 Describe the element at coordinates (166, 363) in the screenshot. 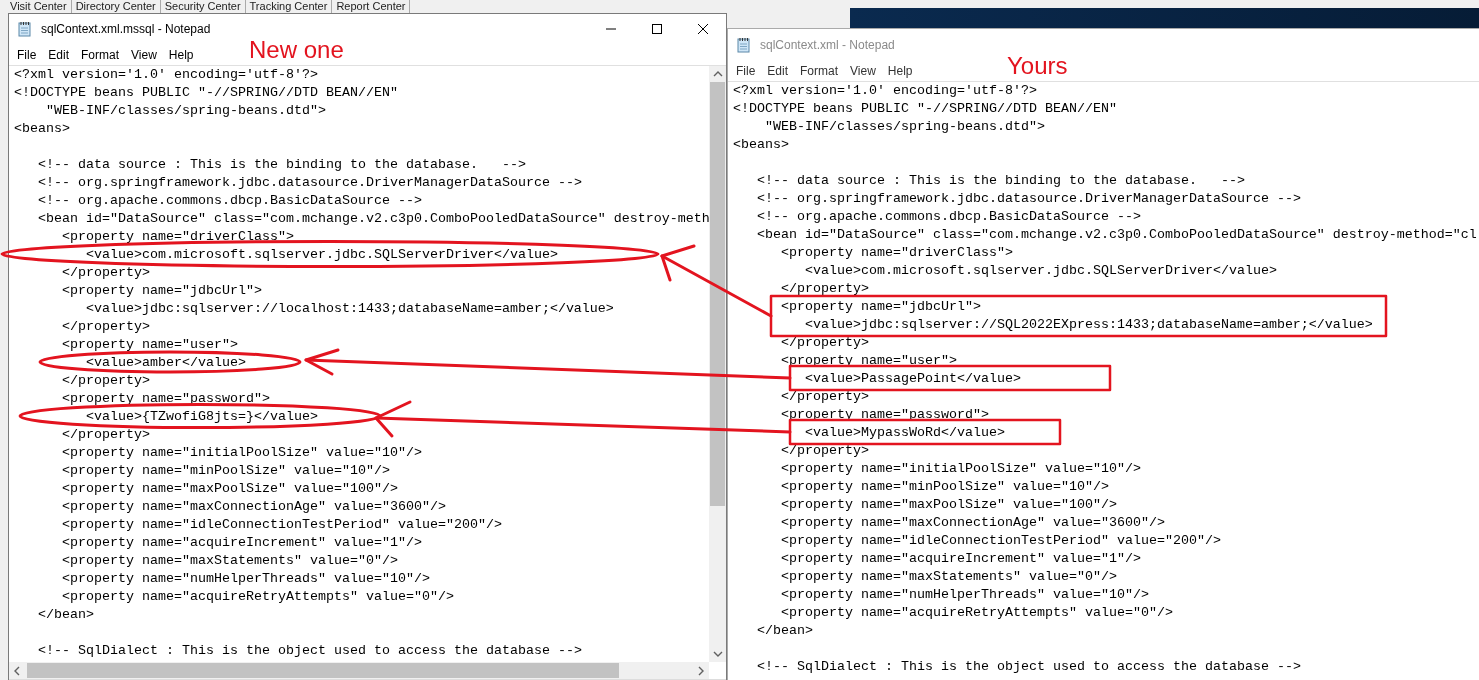

I see `code-line: <value>amber</value>` at that location.